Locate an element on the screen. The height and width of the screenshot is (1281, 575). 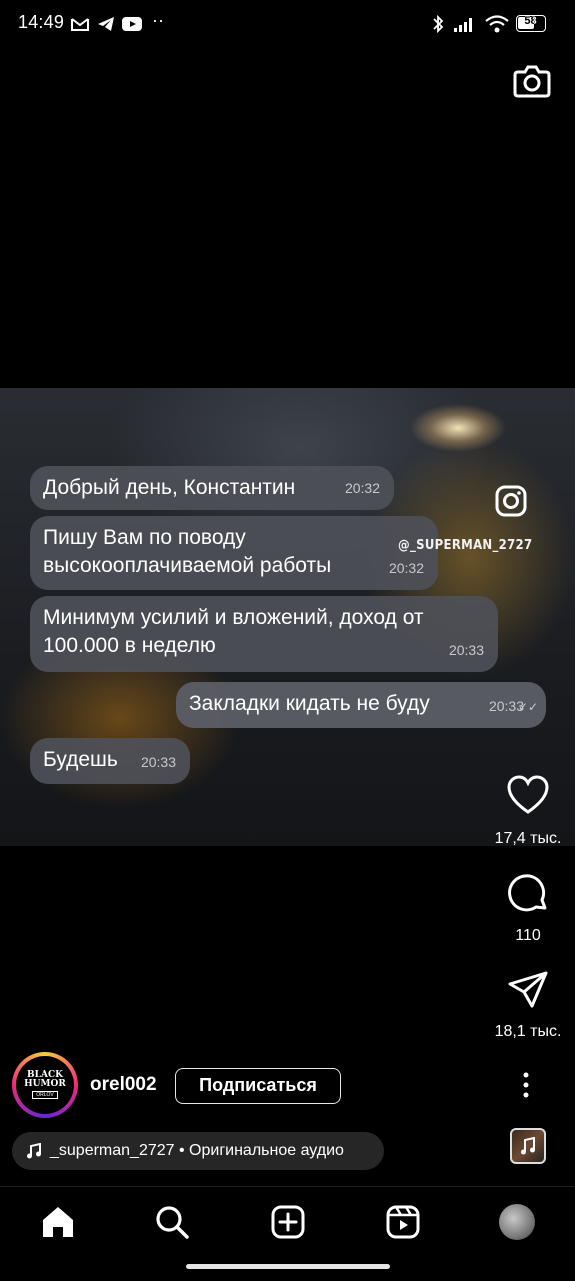
create-post-icon is located at coordinates (288, 1222).